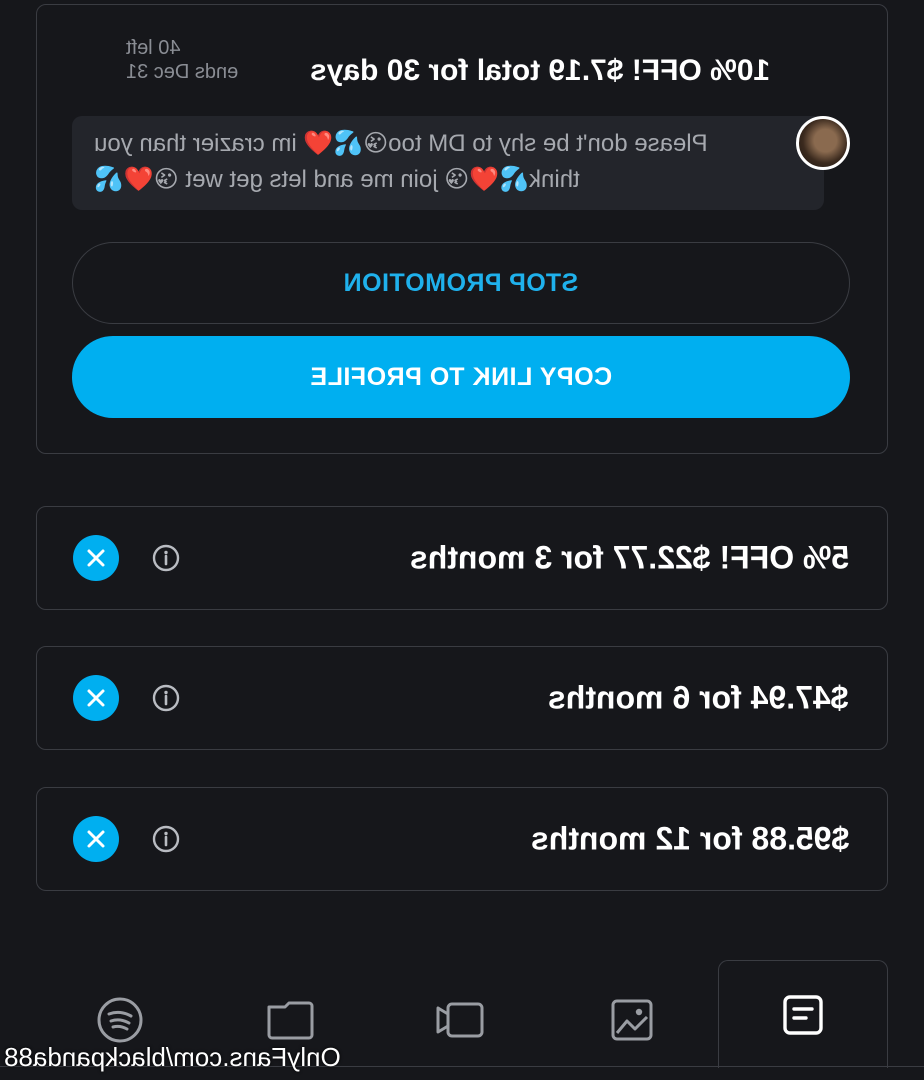  I want to click on tab-photos, so click(632, 1020).